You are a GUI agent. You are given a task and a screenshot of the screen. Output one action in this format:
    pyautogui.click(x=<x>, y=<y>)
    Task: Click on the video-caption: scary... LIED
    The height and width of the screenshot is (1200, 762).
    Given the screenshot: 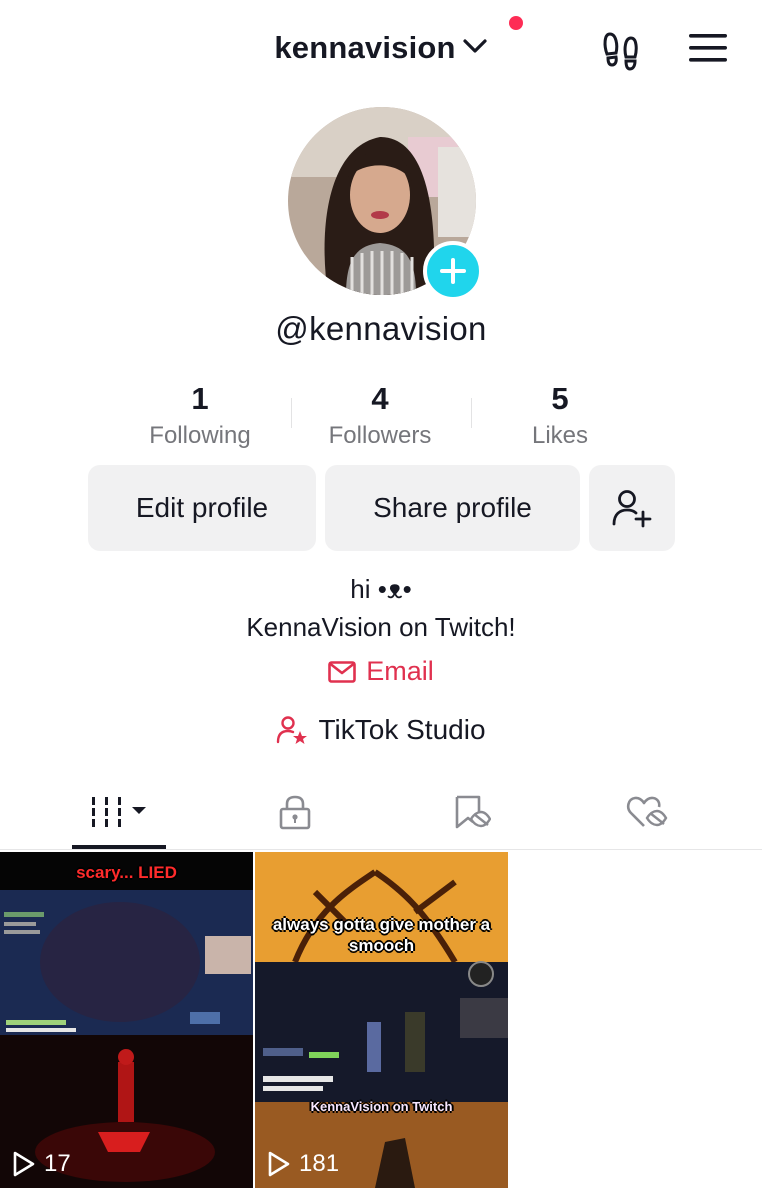 What is the action you would take?
    pyautogui.click(x=126, y=872)
    